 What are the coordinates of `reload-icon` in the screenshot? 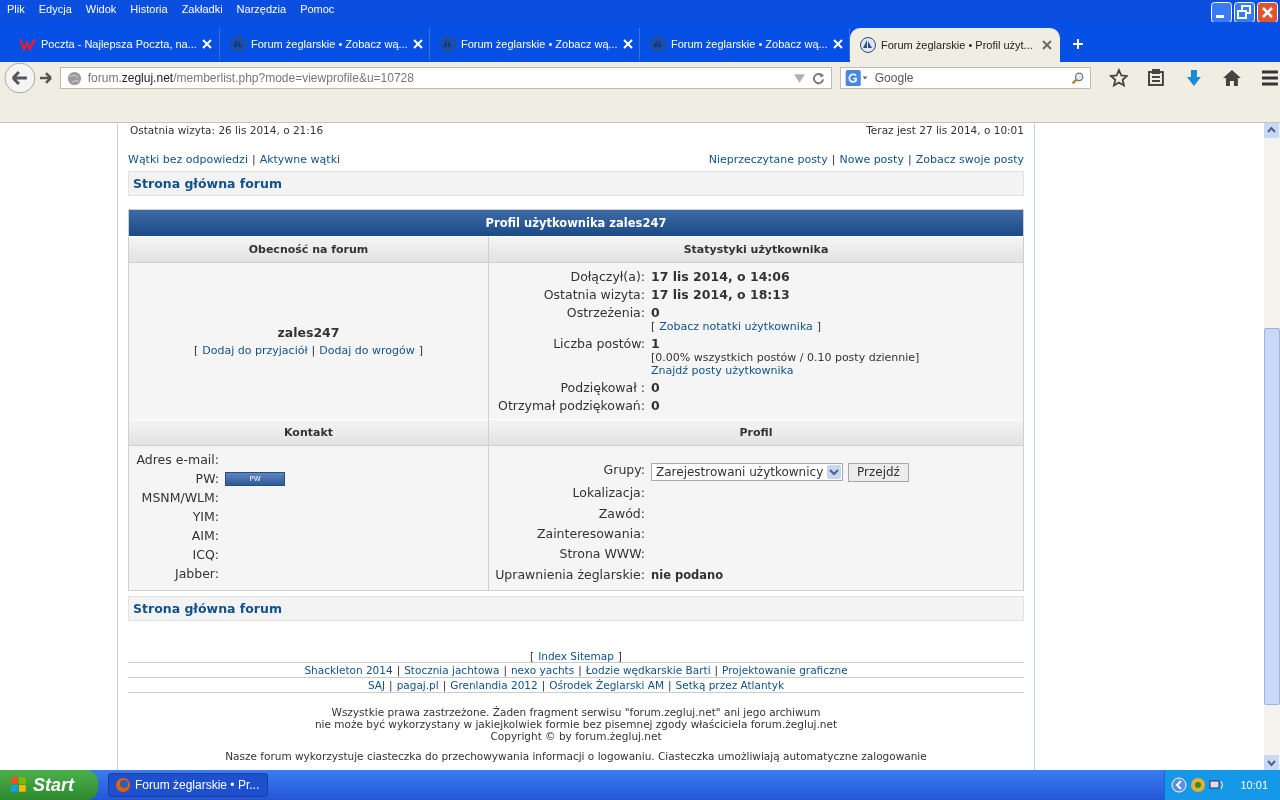 It's located at (818, 78).